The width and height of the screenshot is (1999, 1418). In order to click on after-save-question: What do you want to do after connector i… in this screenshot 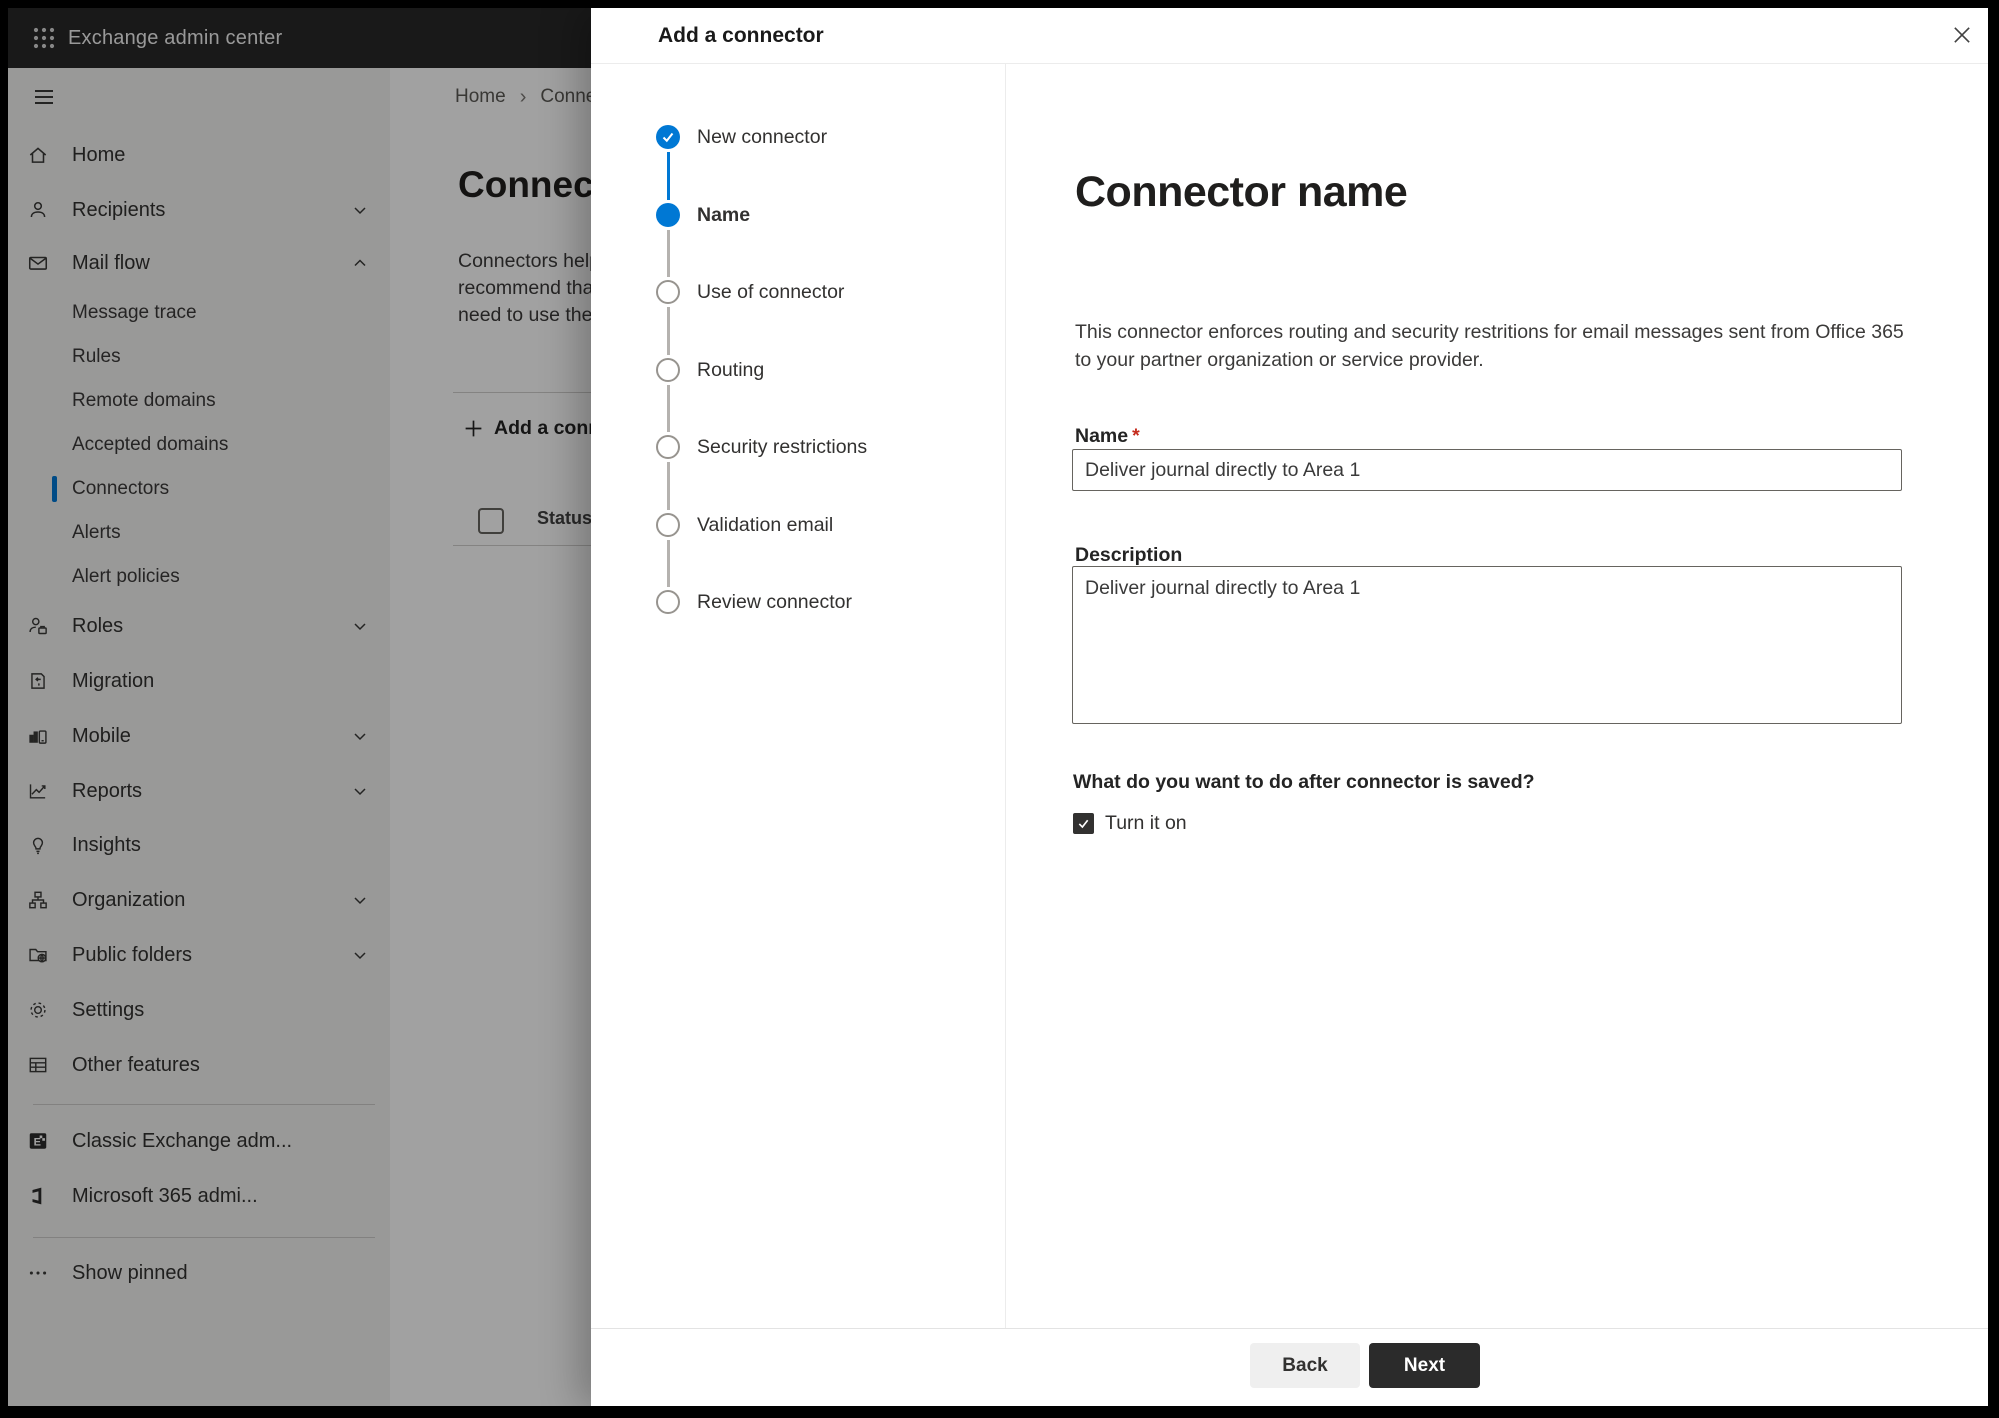, I will do `click(1304, 782)`.